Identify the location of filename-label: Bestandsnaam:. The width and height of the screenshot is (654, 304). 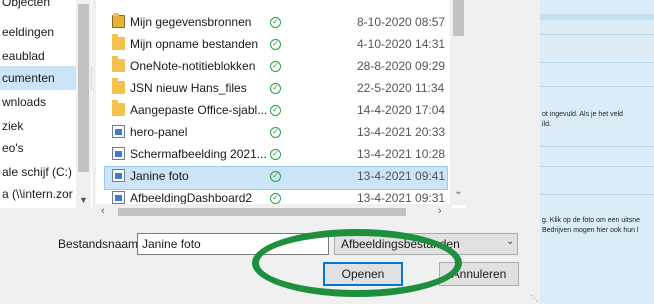
(100, 244).